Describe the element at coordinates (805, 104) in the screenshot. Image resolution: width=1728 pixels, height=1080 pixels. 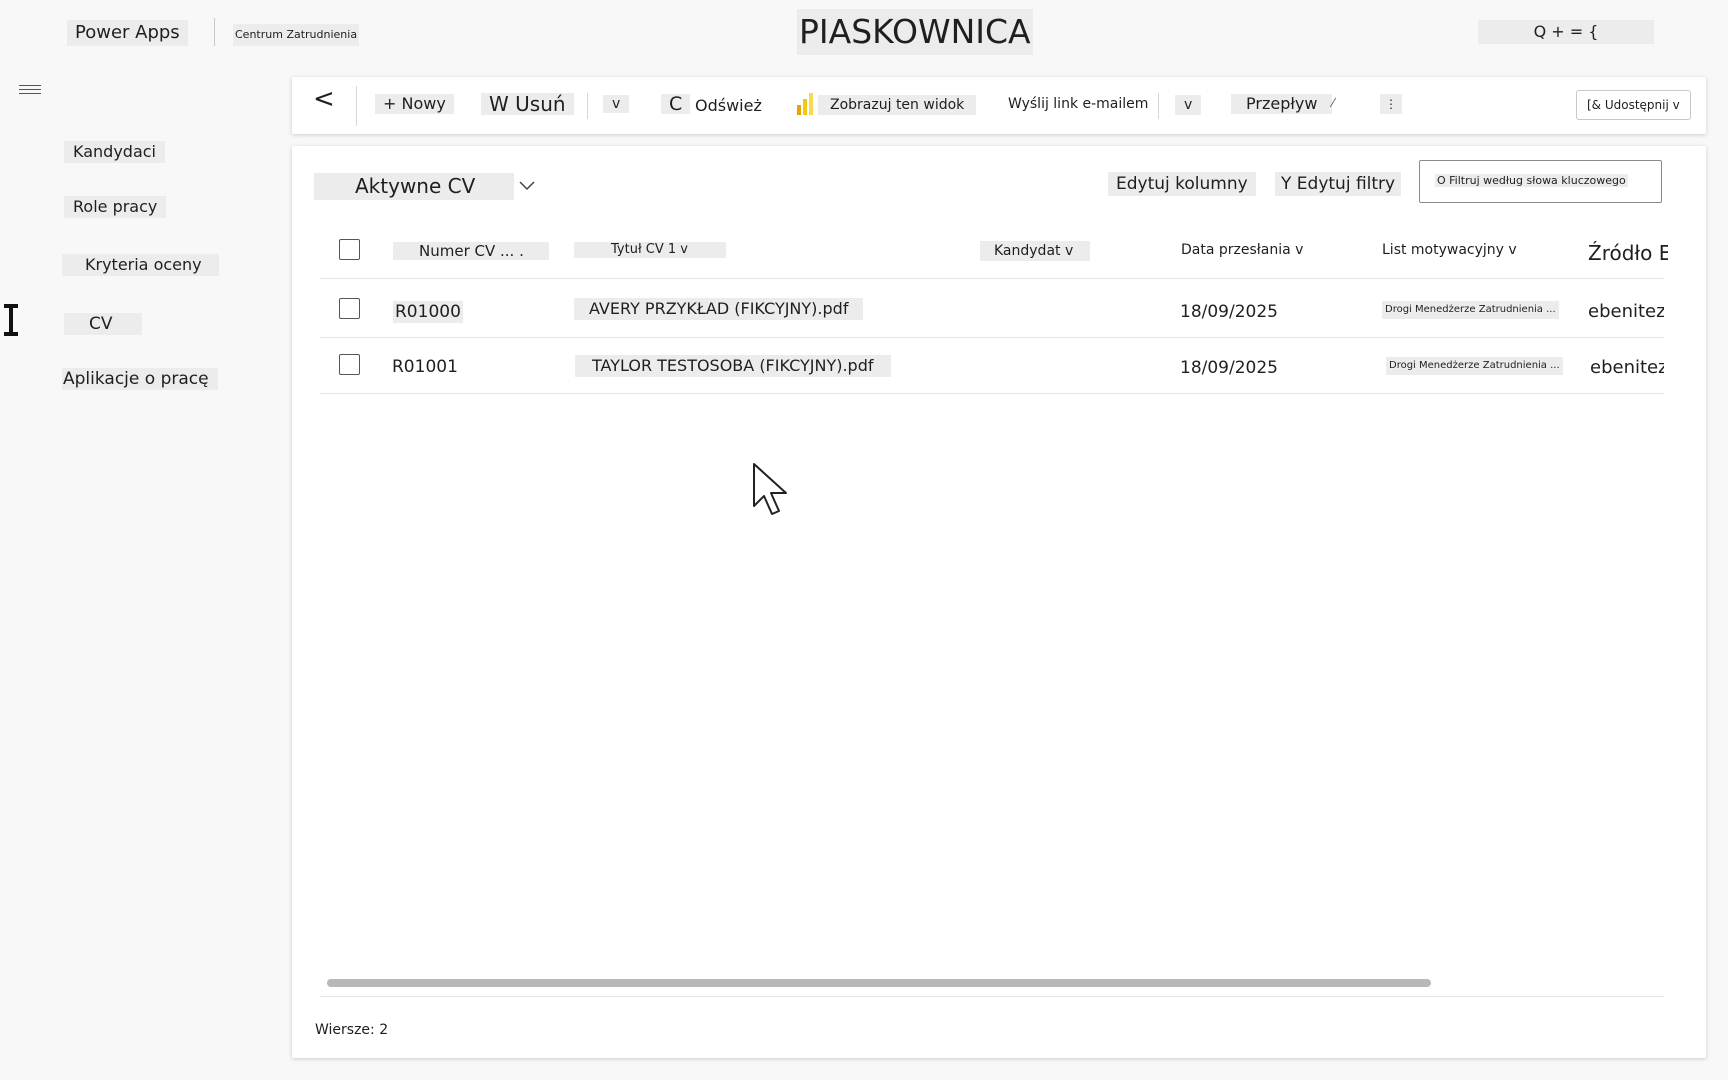
I see `power-bi-icon` at that location.